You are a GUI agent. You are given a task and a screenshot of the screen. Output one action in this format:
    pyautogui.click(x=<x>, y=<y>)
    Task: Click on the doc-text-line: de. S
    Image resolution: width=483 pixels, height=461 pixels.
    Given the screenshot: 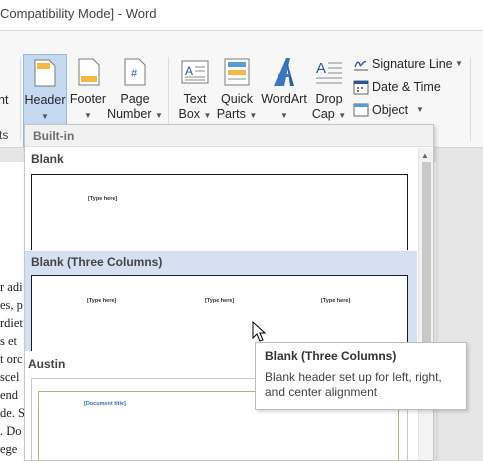 What is the action you would take?
    pyautogui.click(x=12, y=413)
    